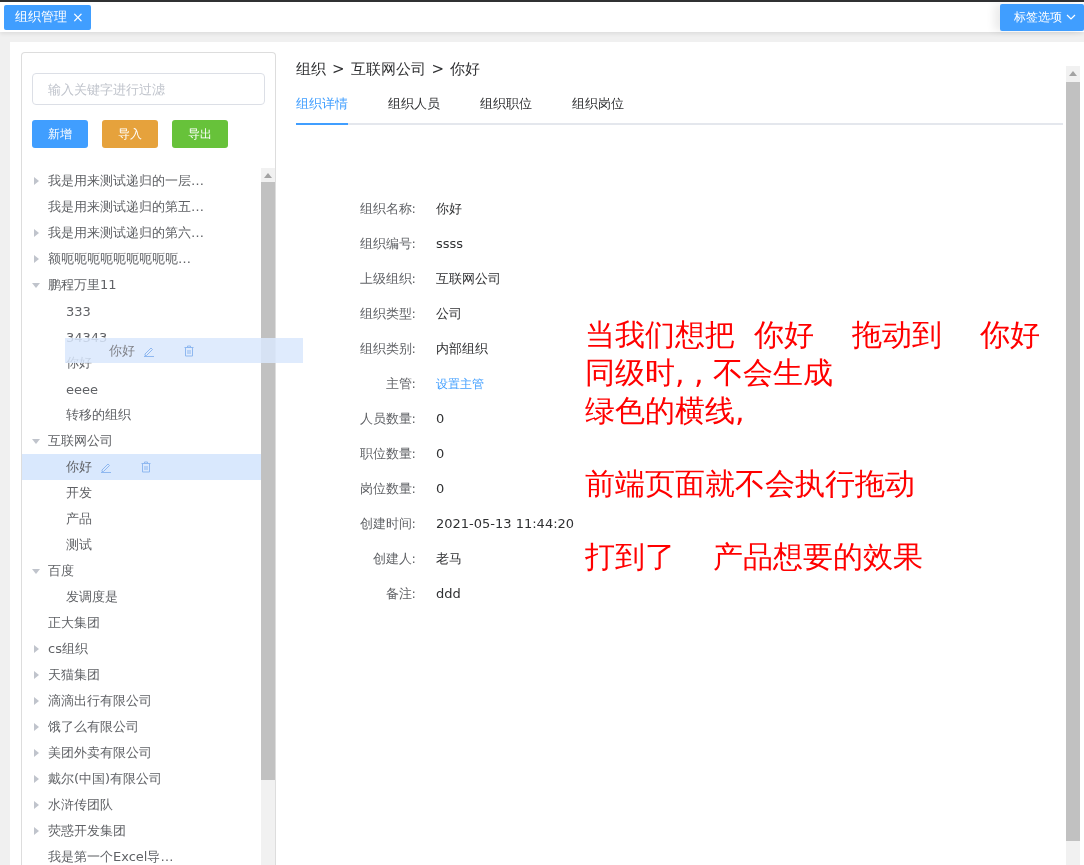  I want to click on tree-item: 鹏程万里11, so click(141, 285).